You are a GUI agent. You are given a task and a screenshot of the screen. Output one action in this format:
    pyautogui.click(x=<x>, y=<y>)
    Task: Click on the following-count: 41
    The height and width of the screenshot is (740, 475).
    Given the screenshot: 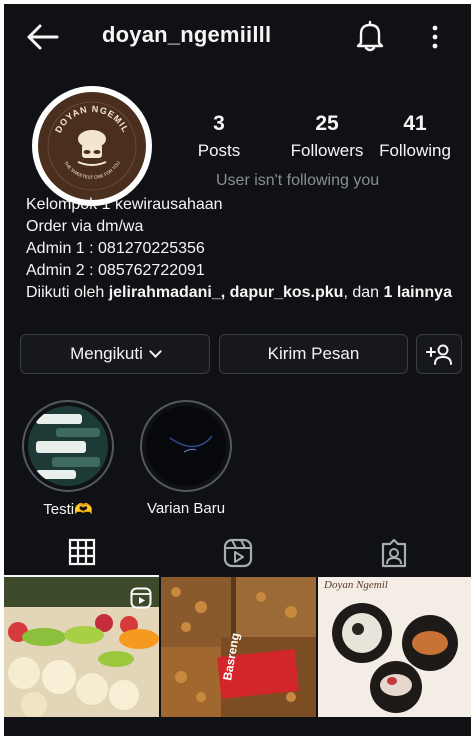 What is the action you would take?
    pyautogui.click(x=415, y=123)
    